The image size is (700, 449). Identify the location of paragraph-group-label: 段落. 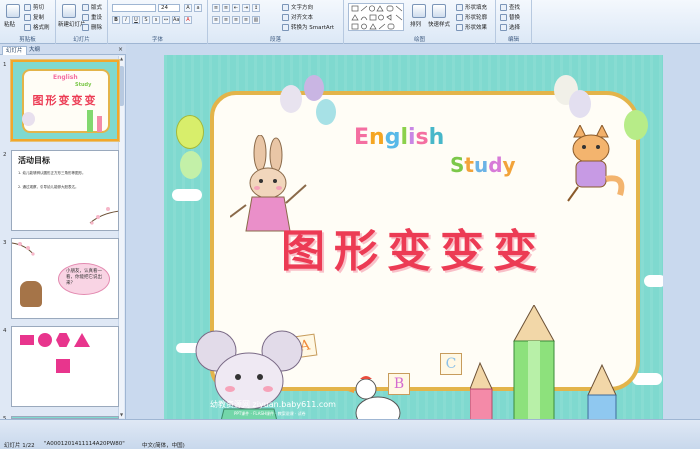
(275, 40).